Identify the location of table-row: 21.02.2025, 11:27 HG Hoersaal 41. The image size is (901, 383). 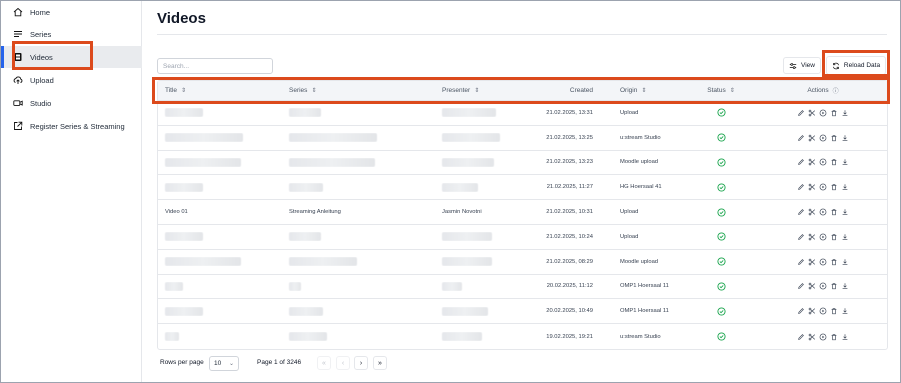
(522, 188).